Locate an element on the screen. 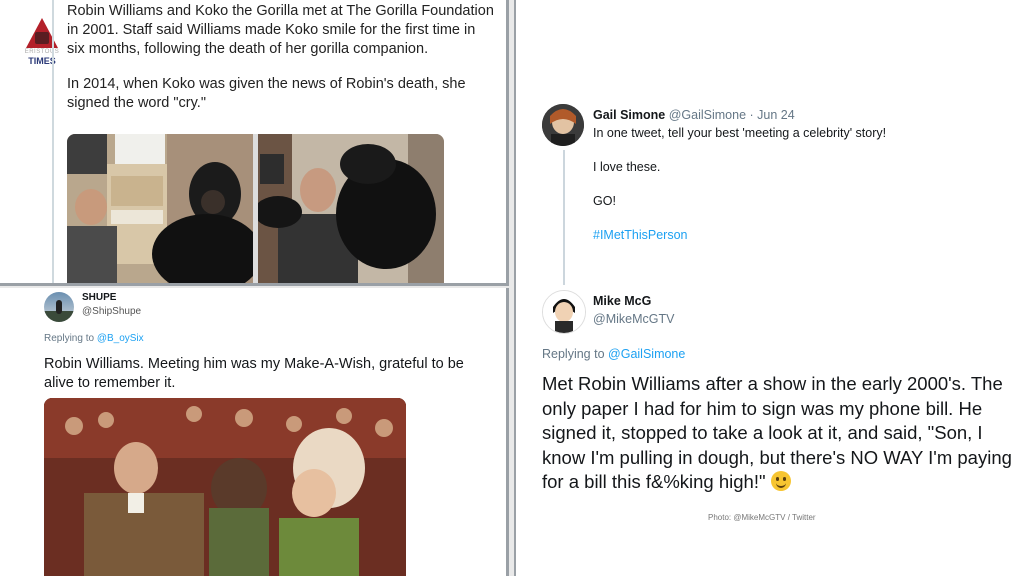  smiling-face-icon is located at coordinates (780, 481).